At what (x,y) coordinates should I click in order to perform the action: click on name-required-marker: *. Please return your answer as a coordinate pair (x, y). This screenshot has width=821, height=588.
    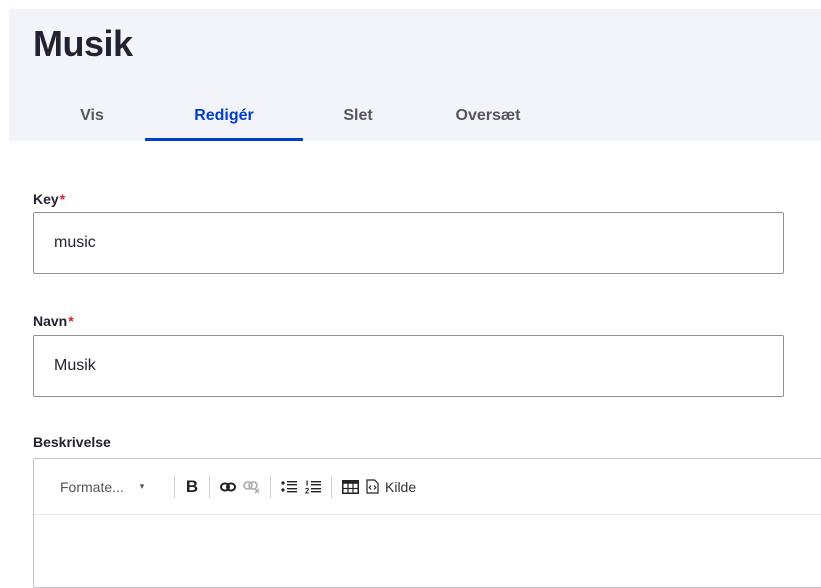
    Looking at the image, I should click on (71, 321).